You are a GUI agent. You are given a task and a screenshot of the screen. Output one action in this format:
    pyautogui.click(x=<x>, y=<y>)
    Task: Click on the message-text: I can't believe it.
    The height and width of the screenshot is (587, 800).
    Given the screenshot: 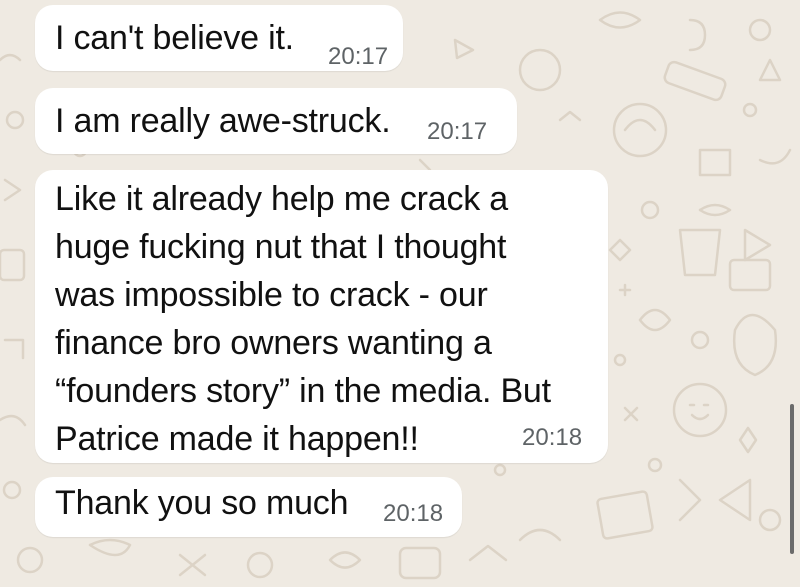 What is the action you would take?
    pyautogui.click(x=174, y=38)
    